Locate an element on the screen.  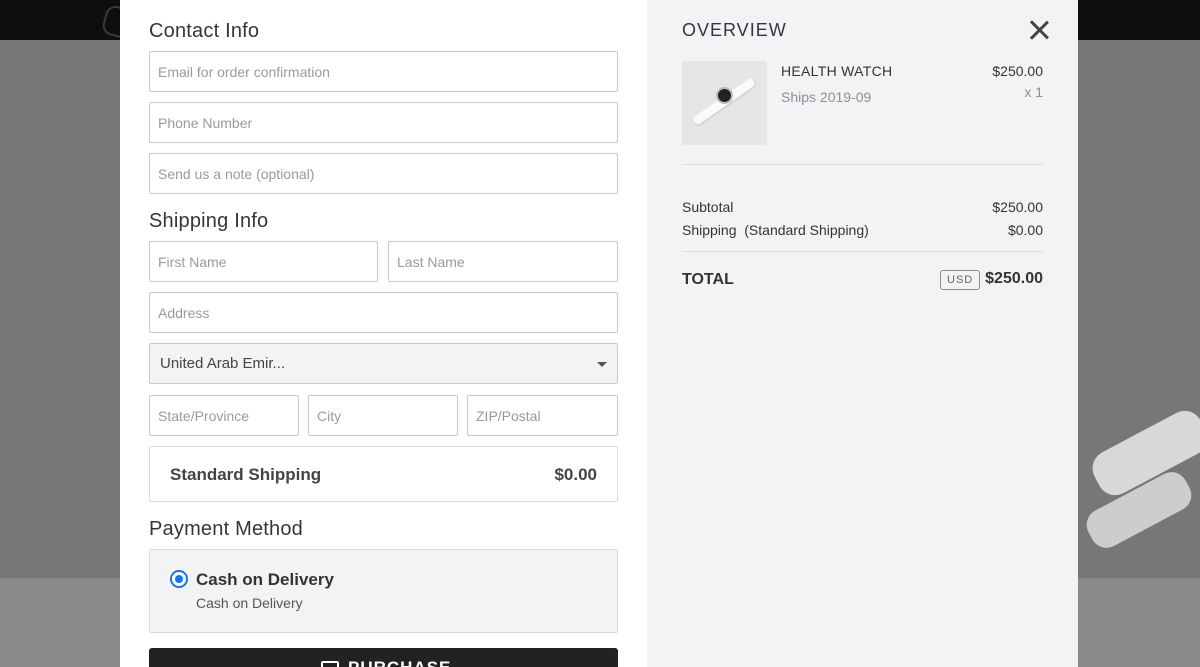
item-price: $250.00 is located at coordinates (1017, 71).